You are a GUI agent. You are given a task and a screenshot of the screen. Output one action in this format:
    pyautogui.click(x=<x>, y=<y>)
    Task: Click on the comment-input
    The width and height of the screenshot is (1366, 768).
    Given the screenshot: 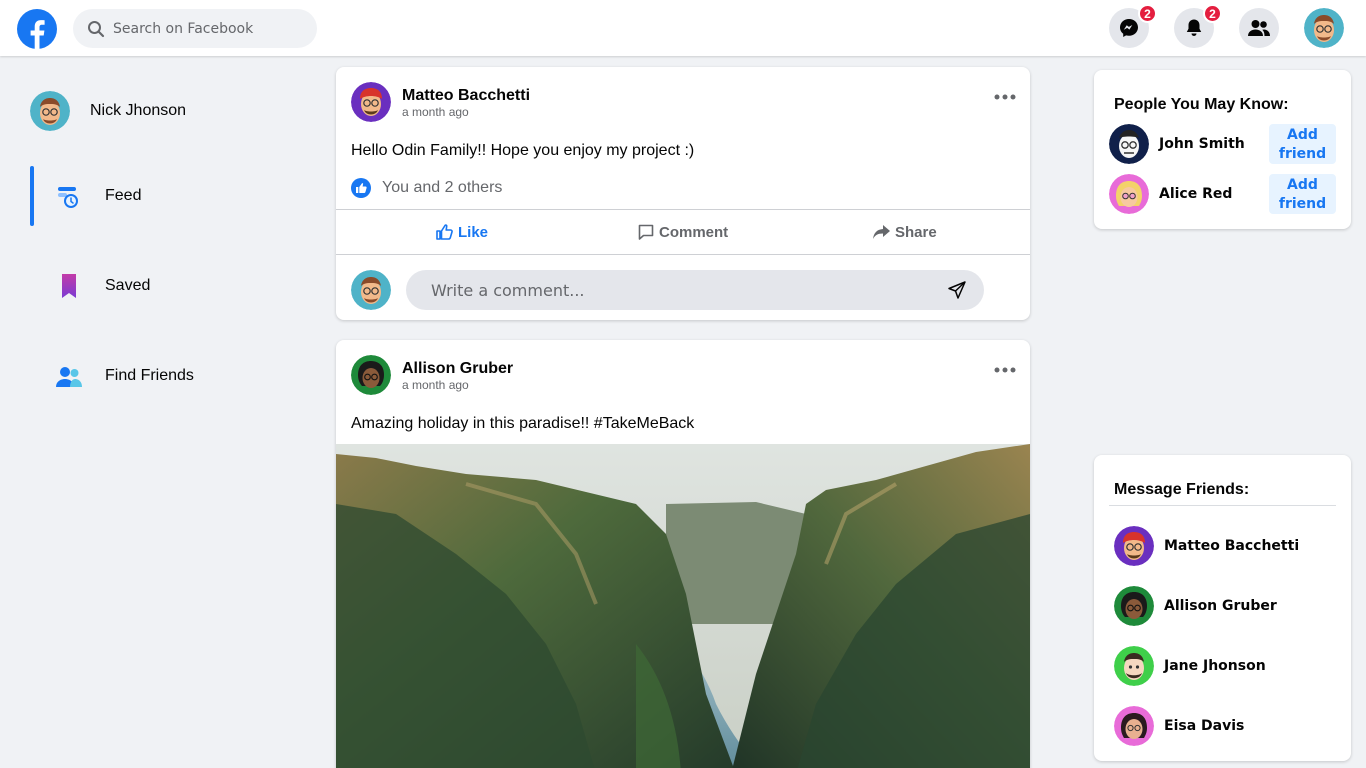 What is the action you would take?
    pyautogui.click(x=681, y=290)
    